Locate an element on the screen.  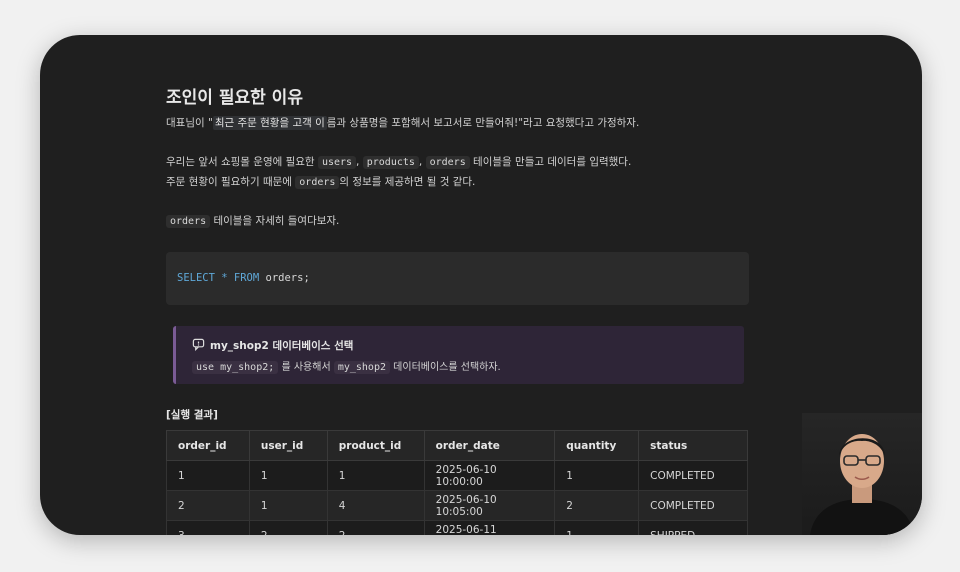
table-row: 2 1 4 2025-06-10 10:05:00 2 COMPLETED is located at coordinates (457, 505).